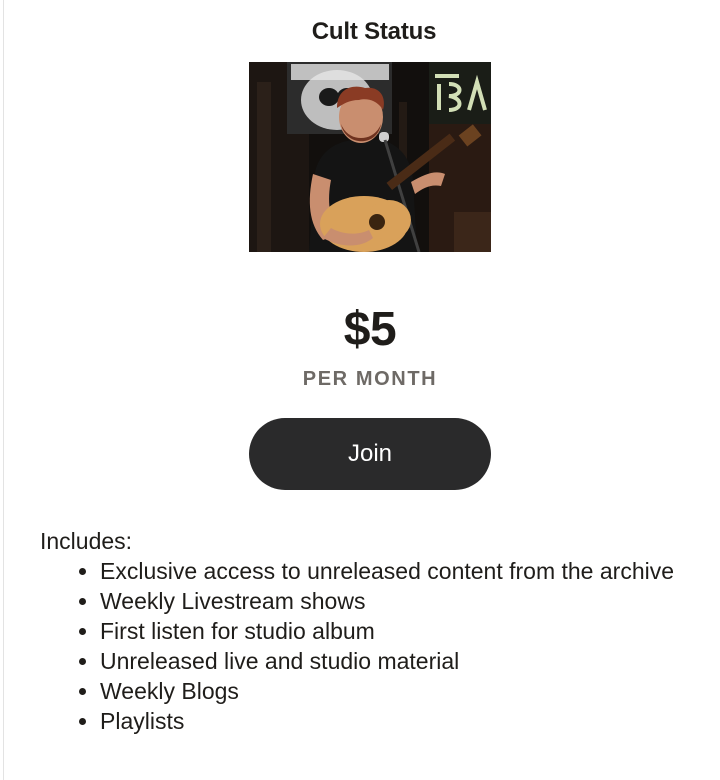  What do you see at coordinates (370, 329) in the screenshot?
I see `tier-price: $5` at bounding box center [370, 329].